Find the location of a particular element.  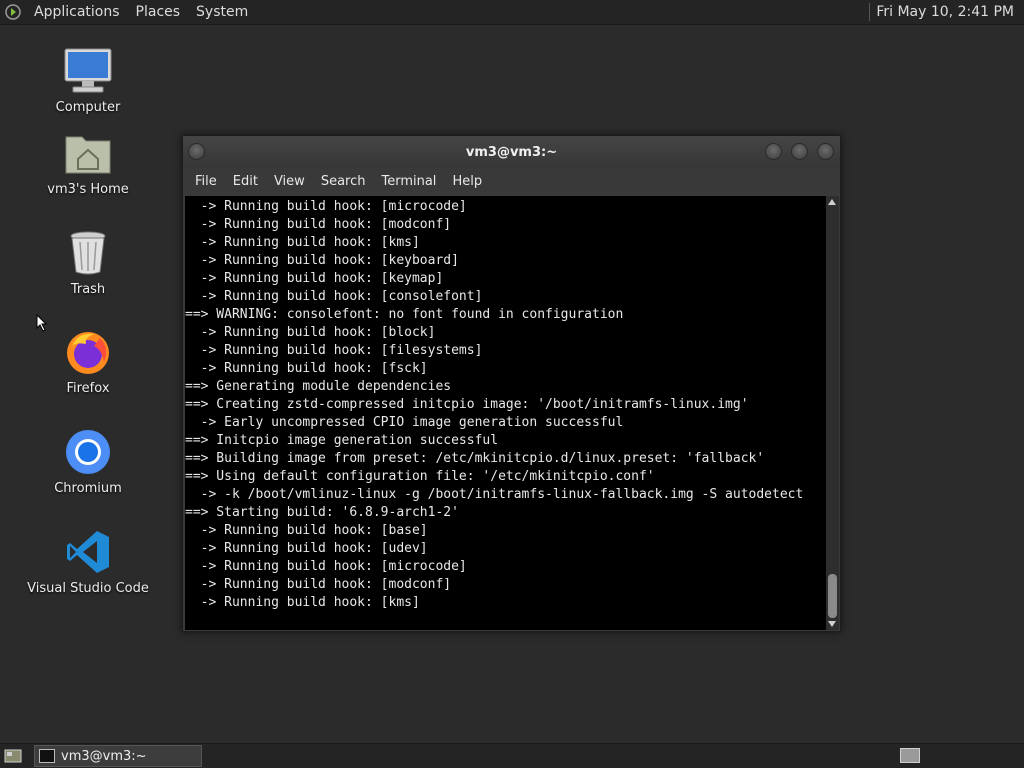

terminal-menubar: File Edit View Search Terminal Help is located at coordinates (511, 181).